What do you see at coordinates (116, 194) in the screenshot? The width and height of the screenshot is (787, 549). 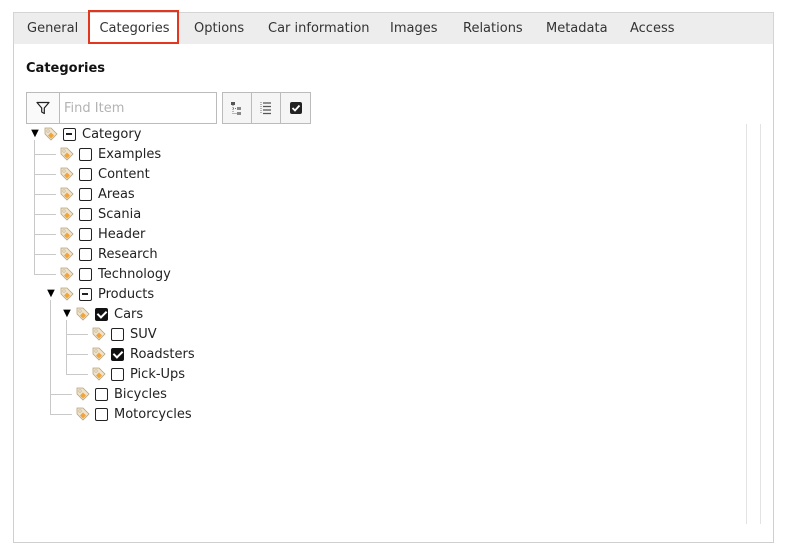 I see `tree-node-label: Areas` at bounding box center [116, 194].